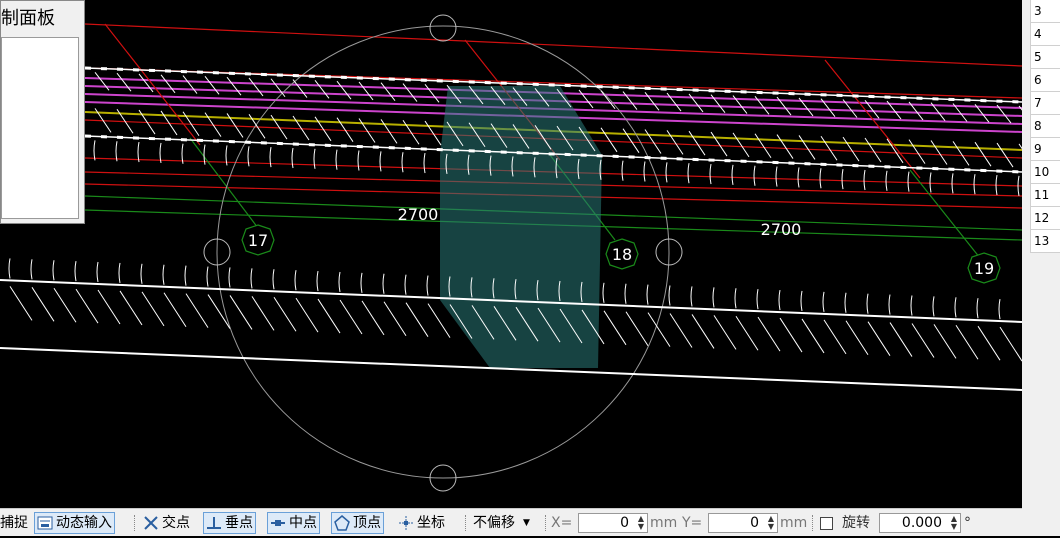 The height and width of the screenshot is (538, 1060). Describe the element at coordinates (967, 523) in the screenshot. I see `degree-symbol: °` at that location.